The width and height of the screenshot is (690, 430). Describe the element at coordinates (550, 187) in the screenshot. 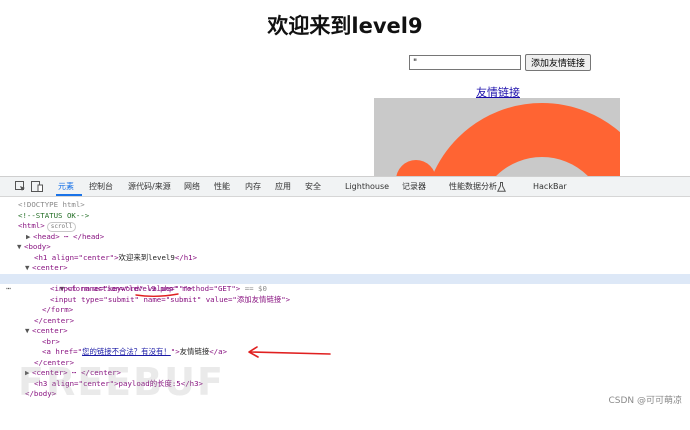

I see `tab-hackbar: HackBar` at that location.